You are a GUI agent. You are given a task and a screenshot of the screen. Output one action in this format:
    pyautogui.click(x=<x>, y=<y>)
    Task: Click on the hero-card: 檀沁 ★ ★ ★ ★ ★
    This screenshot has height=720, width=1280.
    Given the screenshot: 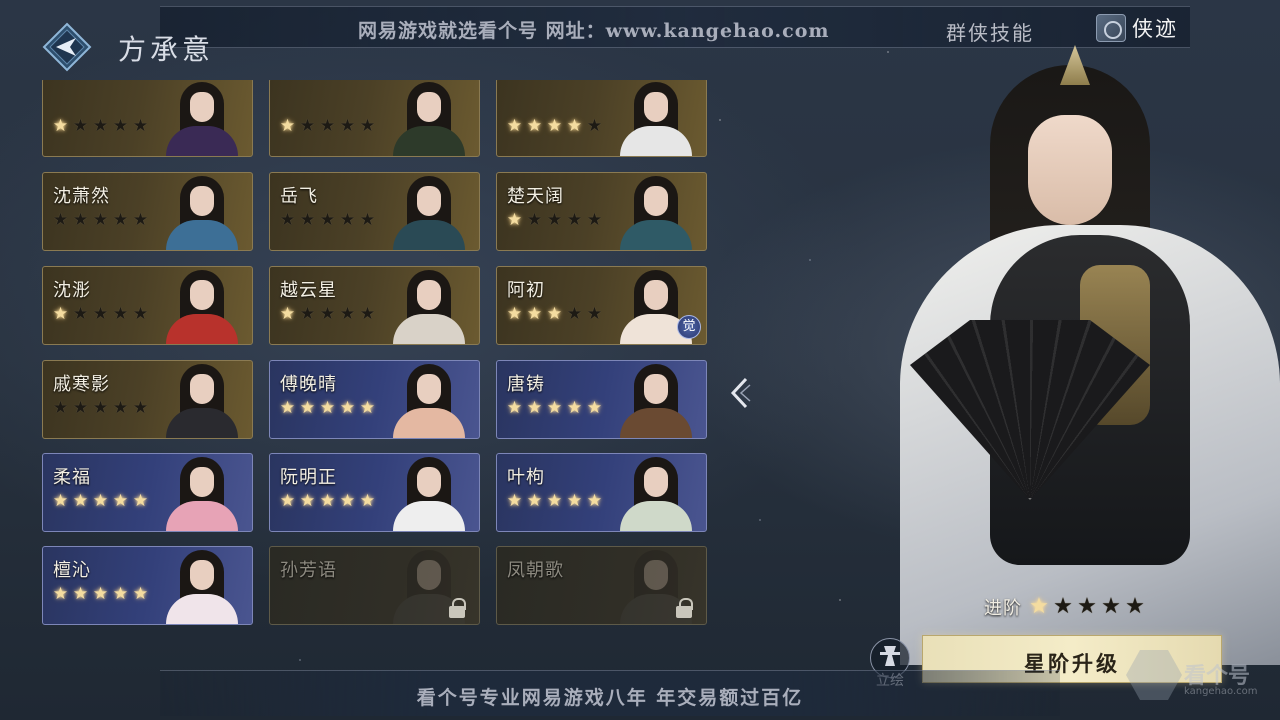 What is the action you would take?
    pyautogui.click(x=147, y=585)
    